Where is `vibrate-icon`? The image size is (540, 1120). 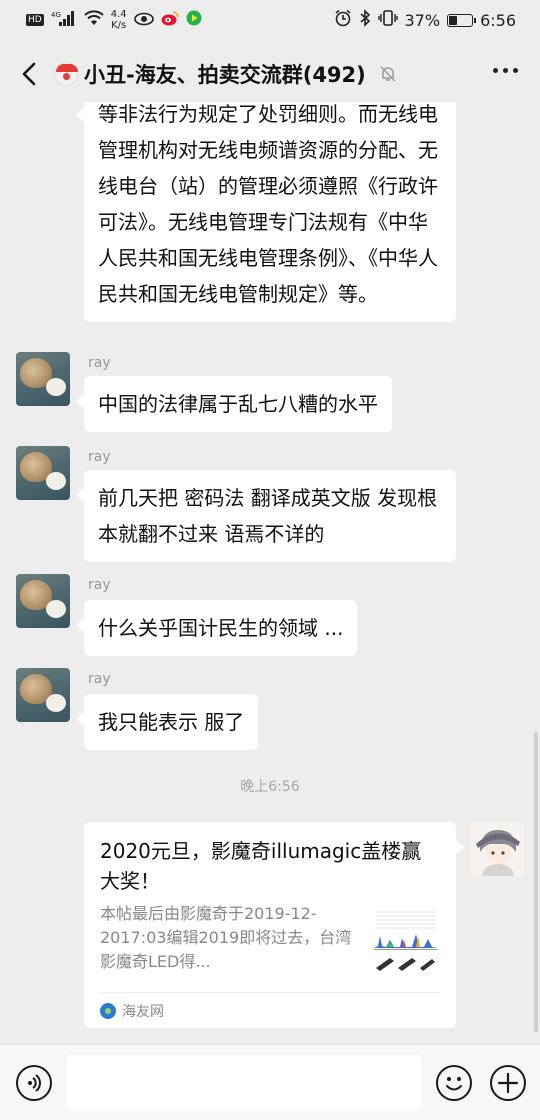 vibrate-icon is located at coordinates (387, 20).